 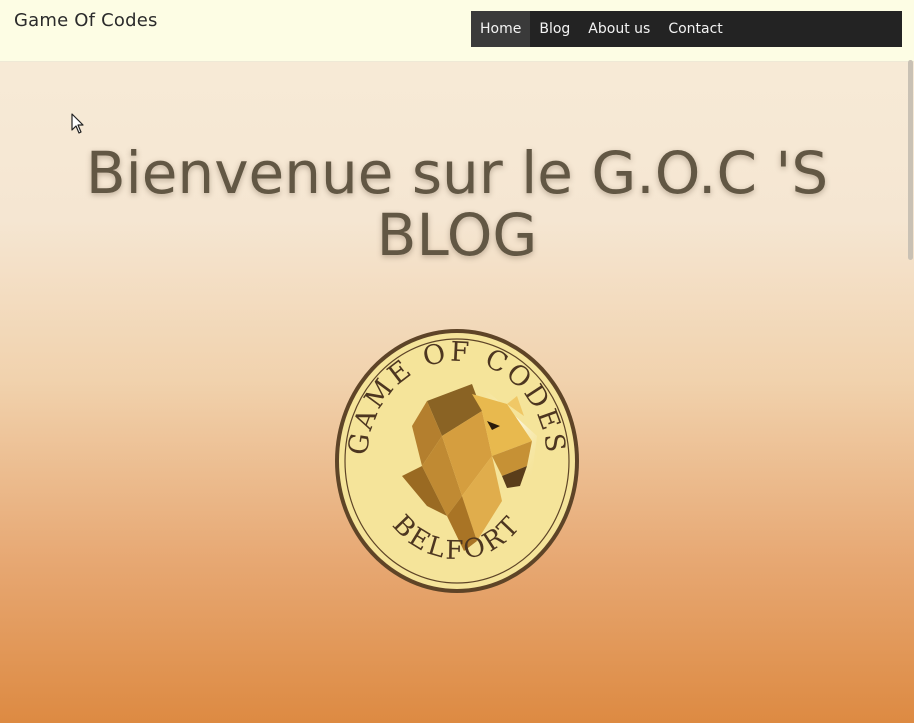 What do you see at coordinates (457, 204) in the screenshot?
I see `hero-title: Bienvenue sur le G.O.C 'S BLOG` at bounding box center [457, 204].